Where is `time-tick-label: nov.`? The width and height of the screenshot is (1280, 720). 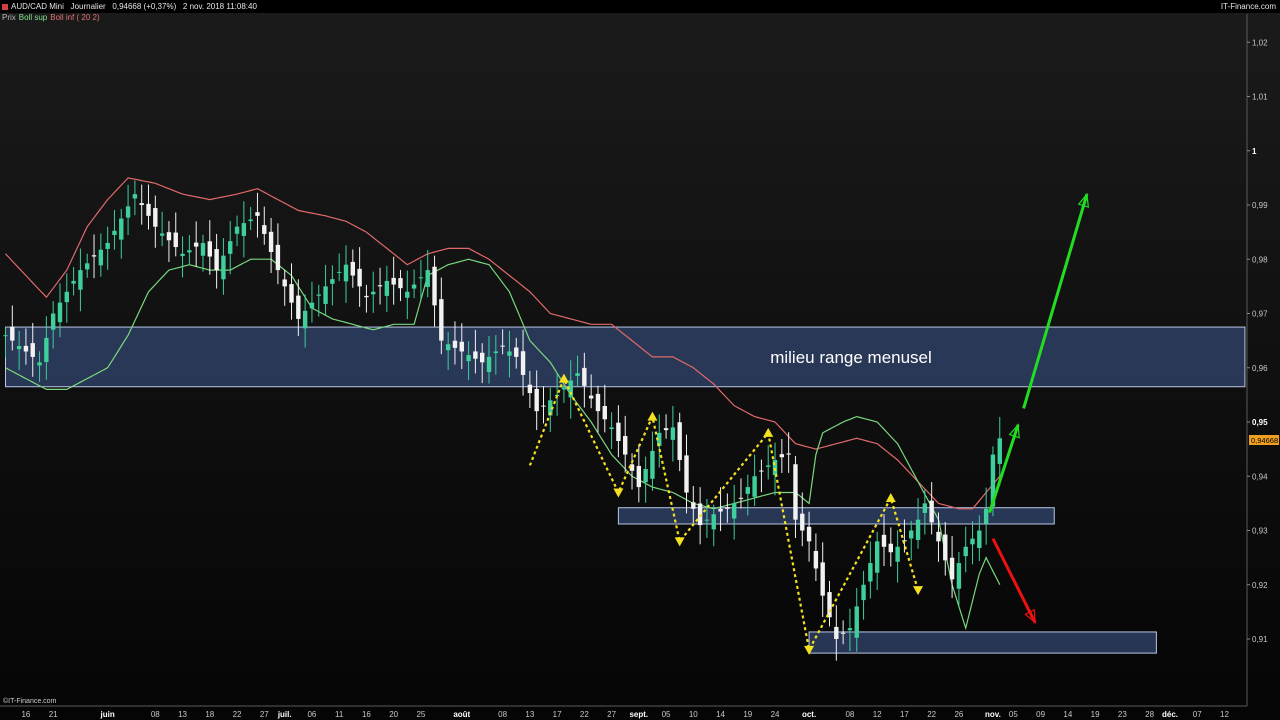
time-tick-label: nov. is located at coordinates (993, 714).